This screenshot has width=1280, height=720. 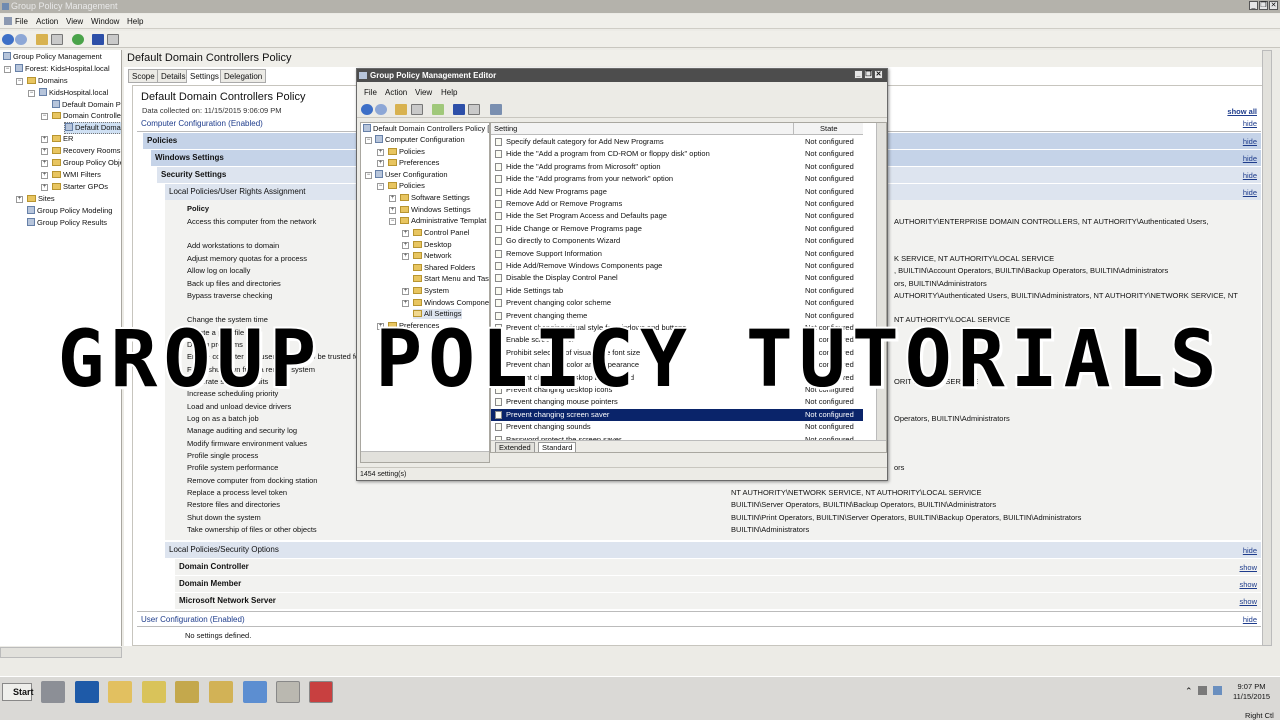 I want to click on tree-node-sites: Sites, so click(x=41, y=199).